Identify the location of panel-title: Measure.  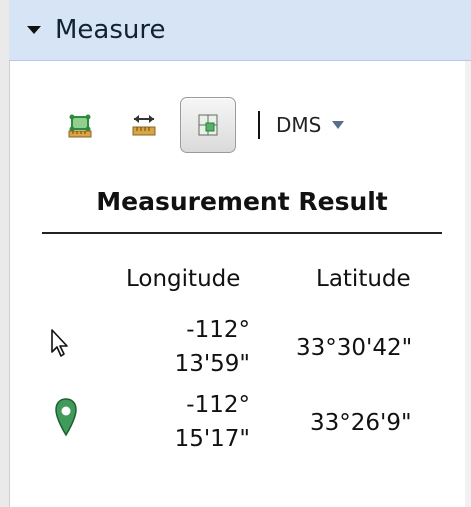
(110, 30).